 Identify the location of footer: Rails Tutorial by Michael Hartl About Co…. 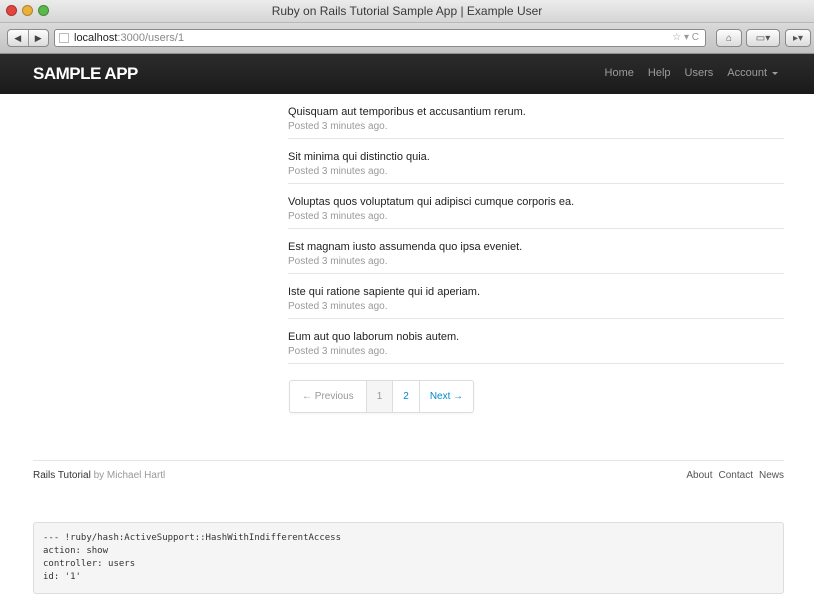
(408, 475).